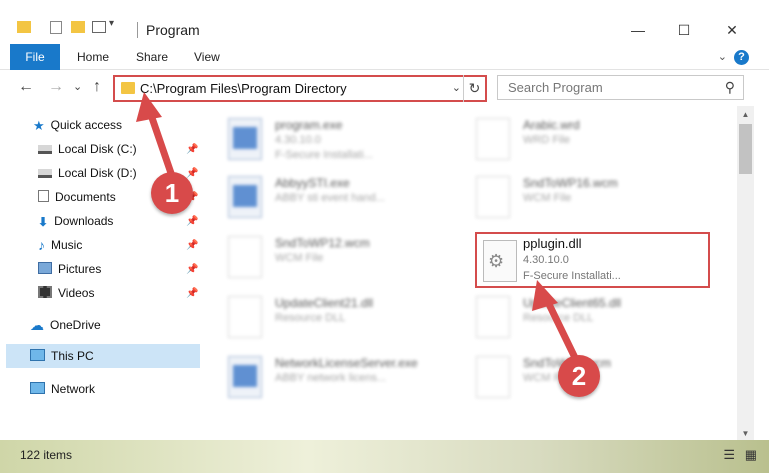 Image resolution: width=769 pixels, height=473 pixels. Describe the element at coordinates (579, 376) in the screenshot. I see `step-2-badge: 2` at that location.